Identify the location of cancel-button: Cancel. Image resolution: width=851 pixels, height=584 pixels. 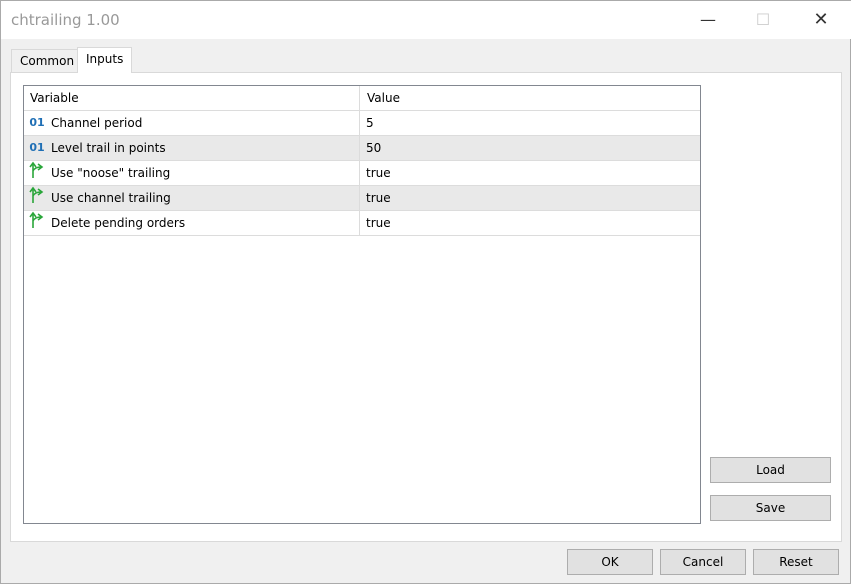
(703, 562).